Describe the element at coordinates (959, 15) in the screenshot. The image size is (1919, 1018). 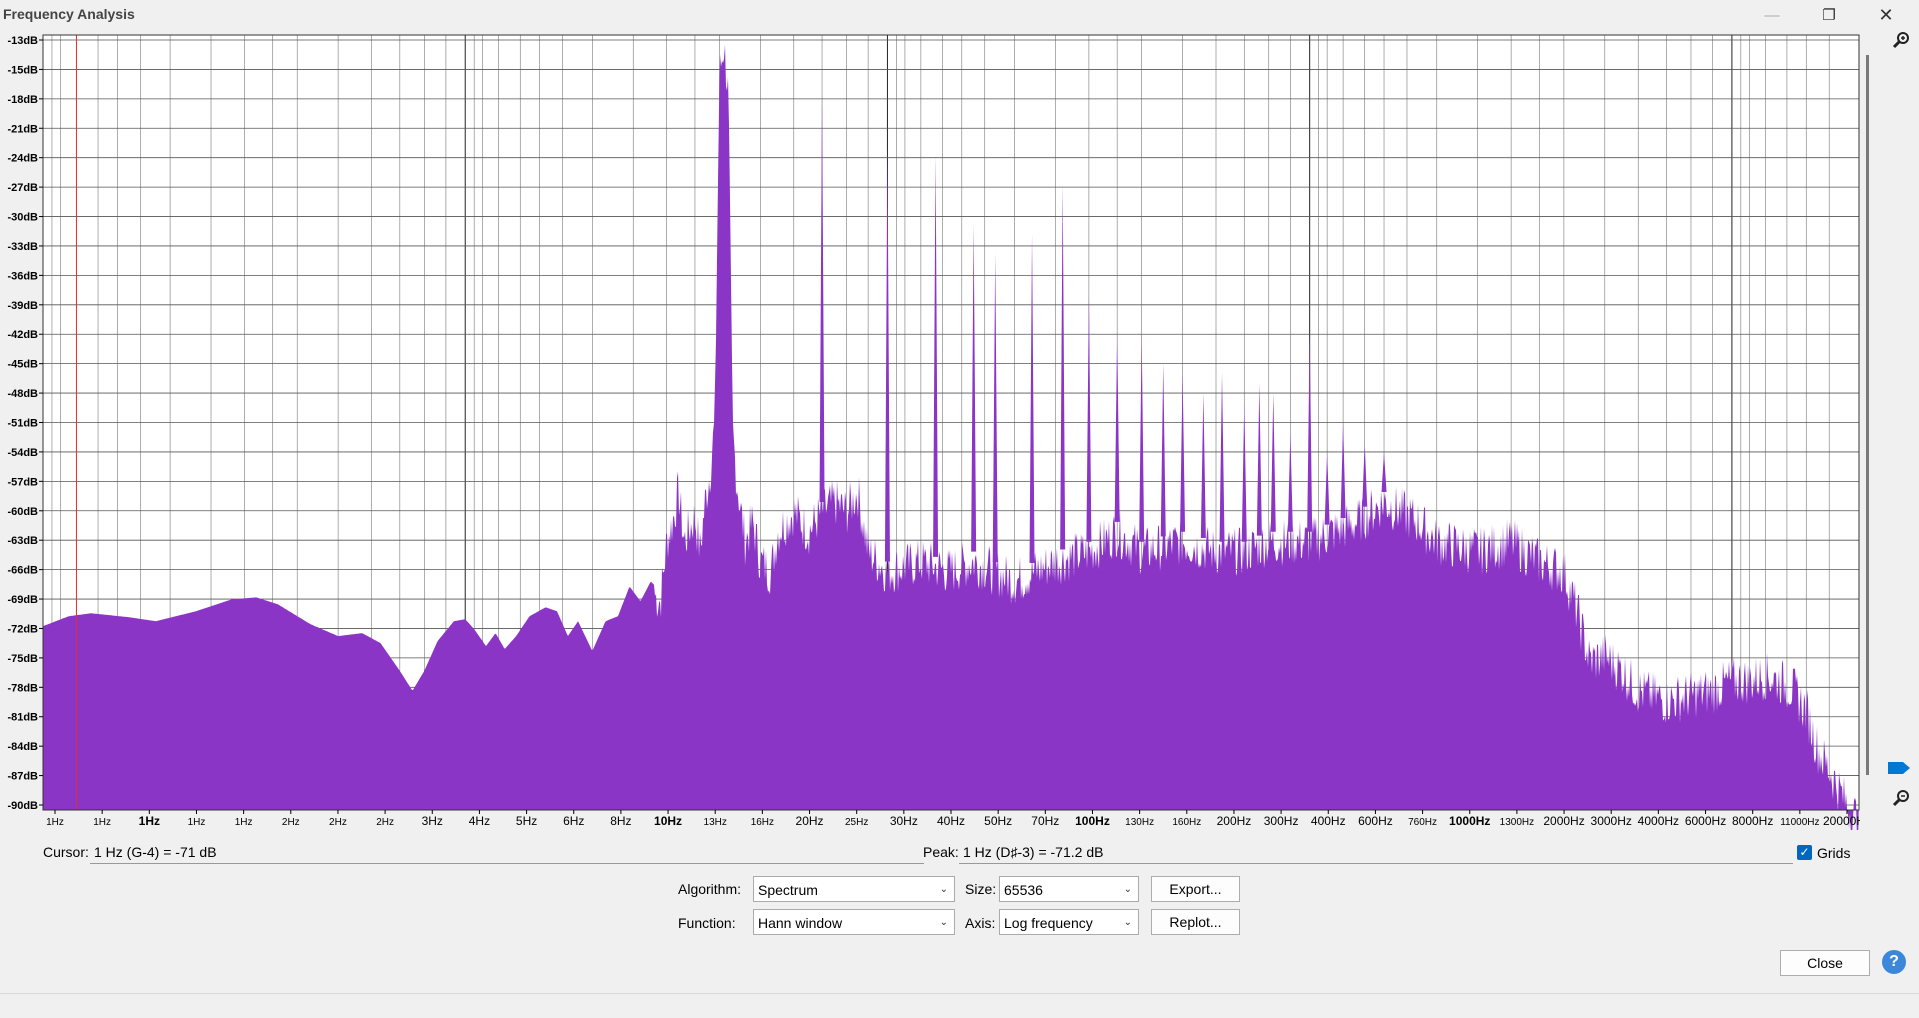
I see `title-bar: Frequency Analysis — ❐ ✕` at that location.